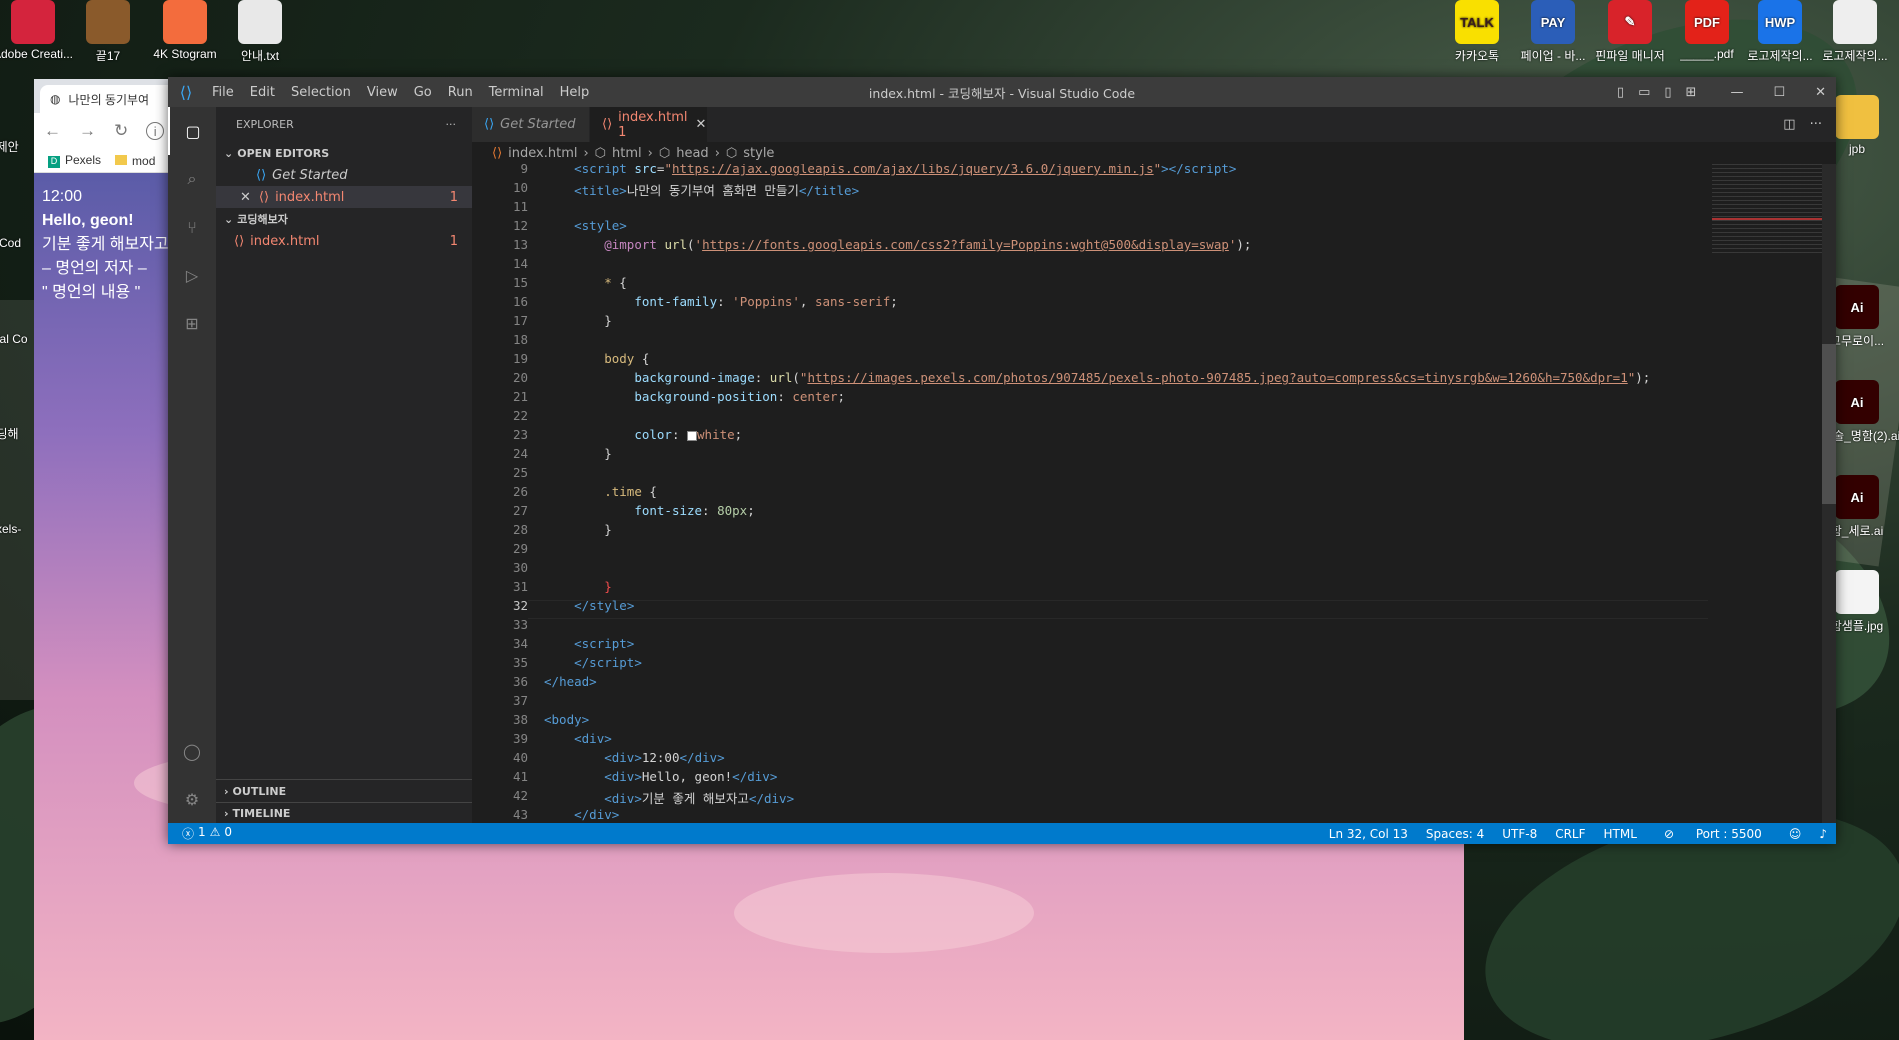 This screenshot has width=1899, height=1040. I want to click on file-index-html: ⟨⟩ index.html 1, so click(344, 241).